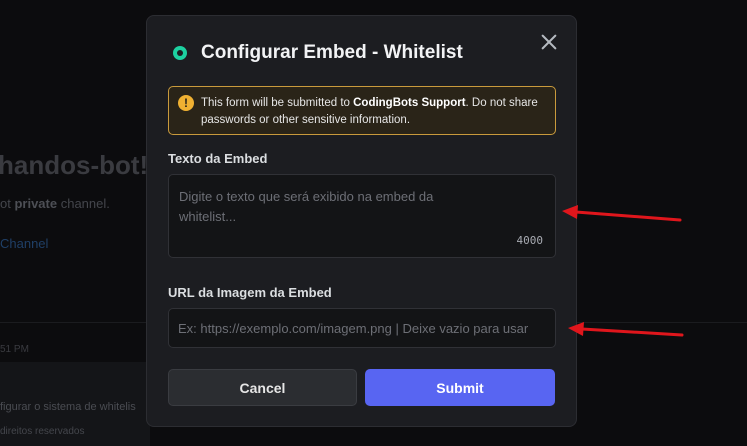 The width and height of the screenshot is (747, 446). Describe the element at coordinates (42, 431) in the screenshot. I see `embed-card-footer: direitos reservados` at that location.